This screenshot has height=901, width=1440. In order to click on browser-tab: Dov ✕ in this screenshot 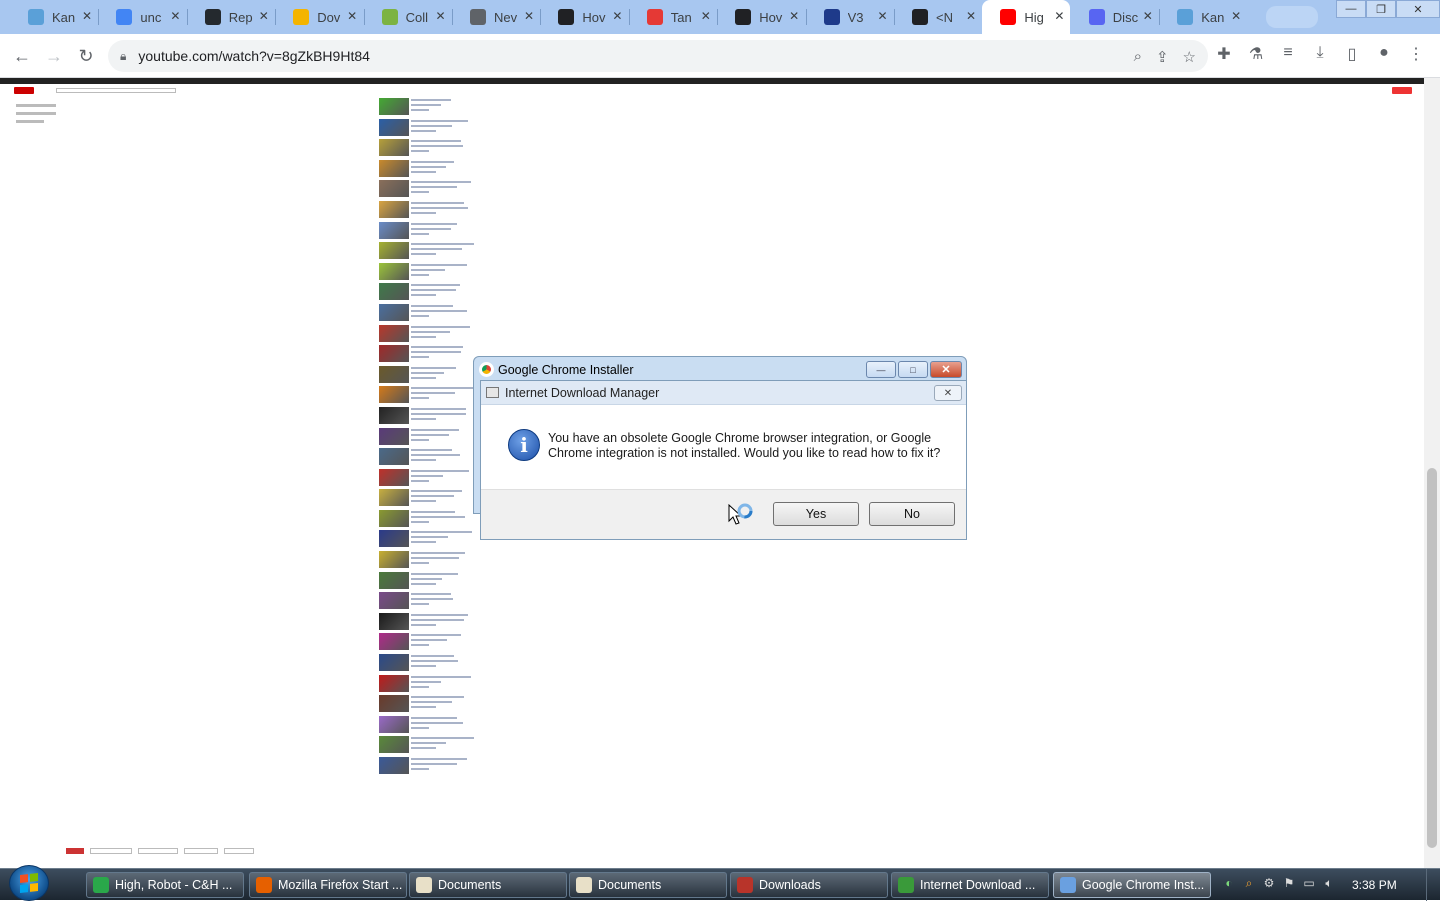, I will do `click(319, 17)`.